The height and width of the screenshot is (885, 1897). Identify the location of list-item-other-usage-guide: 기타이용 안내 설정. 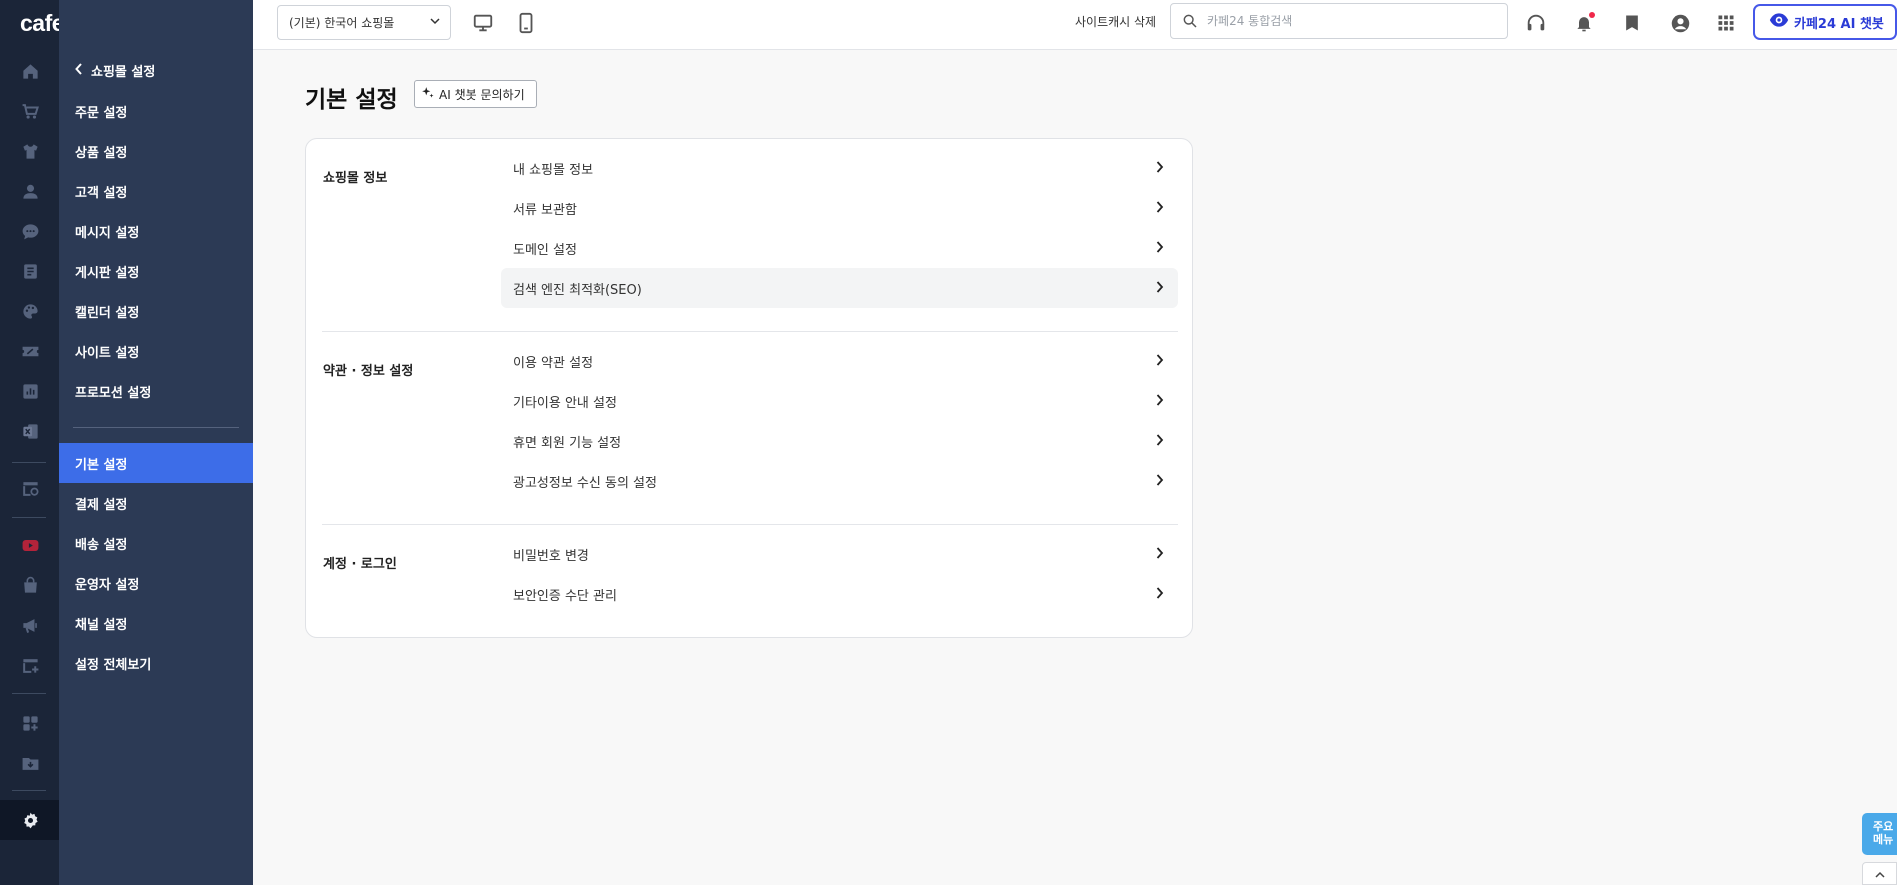
(839, 401).